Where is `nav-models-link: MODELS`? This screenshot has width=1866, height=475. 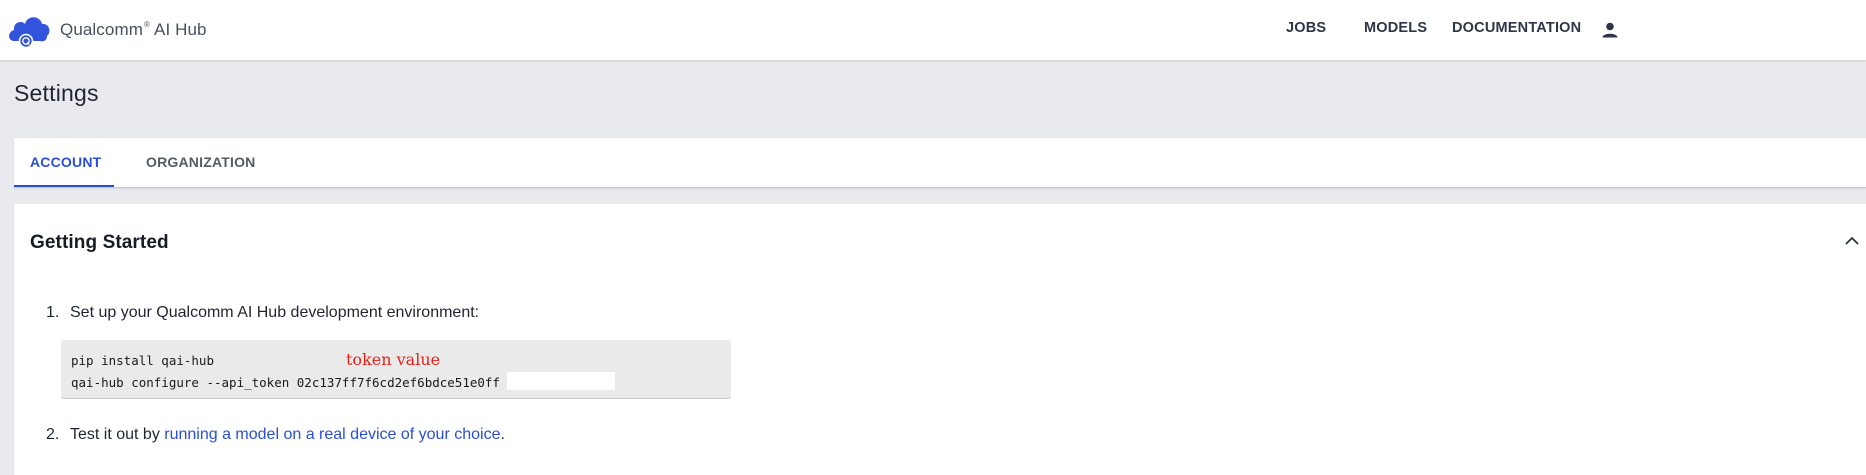
nav-models-link: MODELS is located at coordinates (1395, 28).